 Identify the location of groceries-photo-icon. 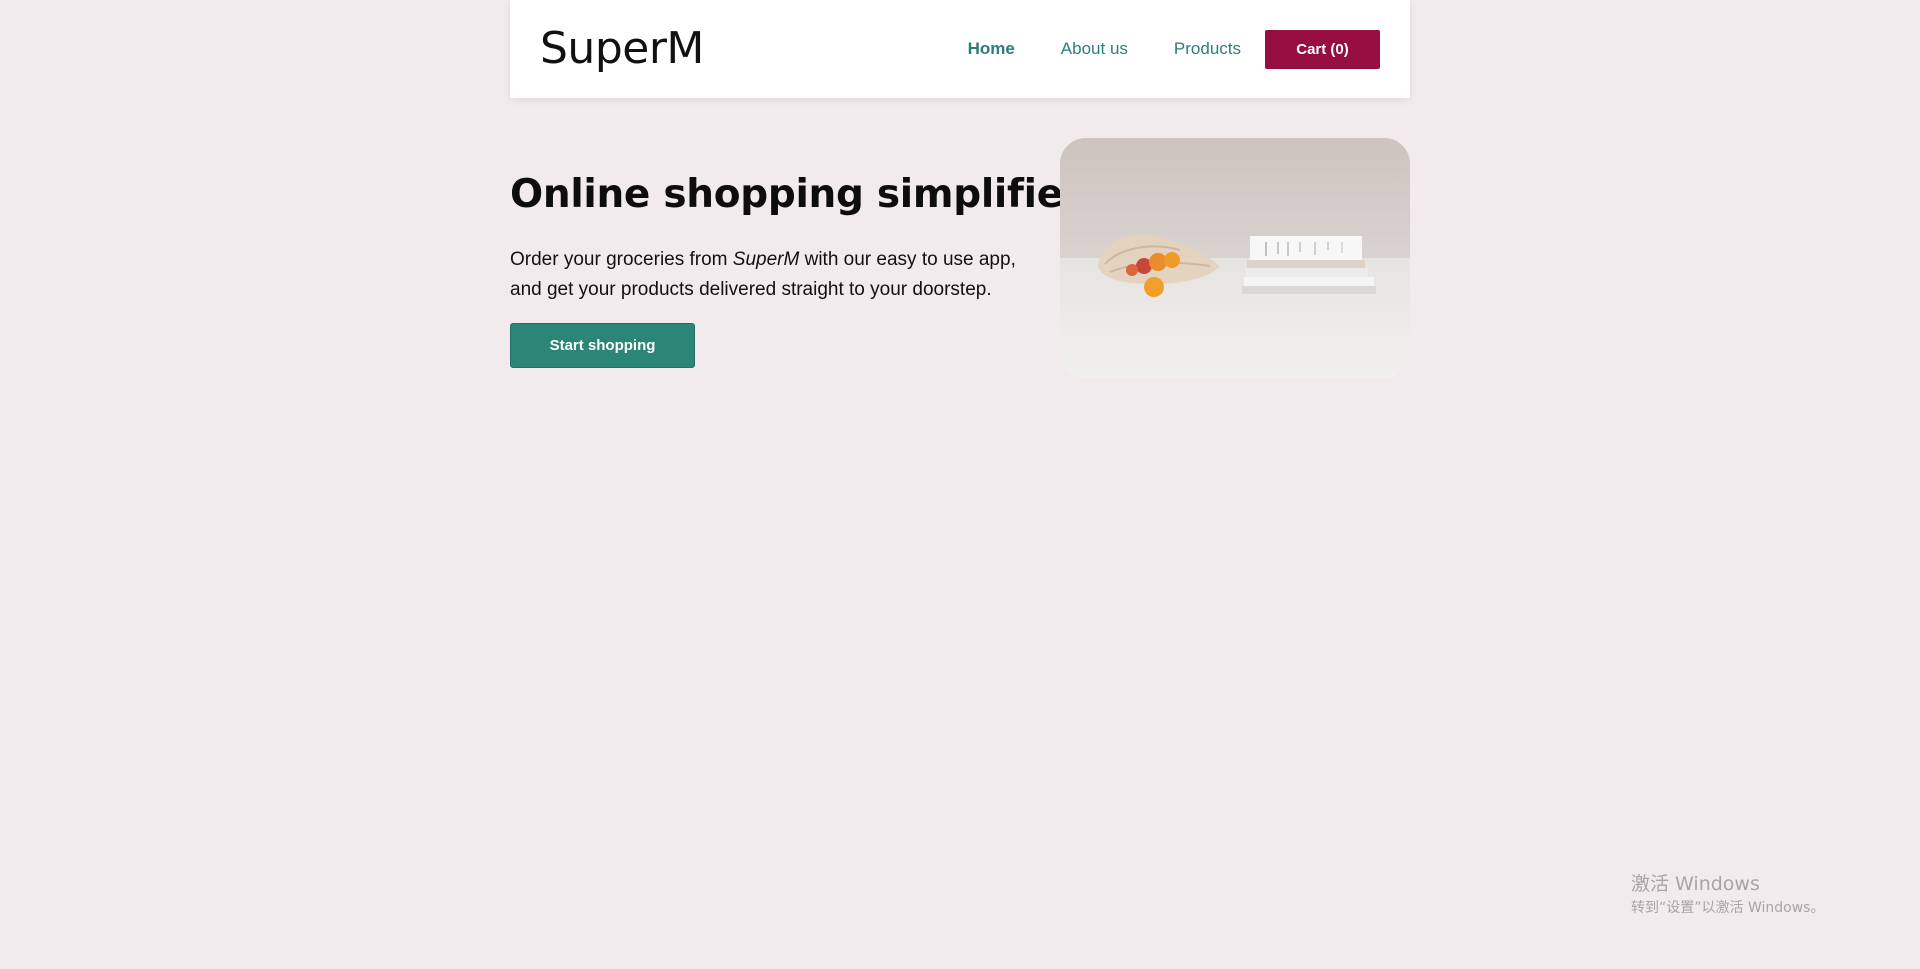
(1235, 258).